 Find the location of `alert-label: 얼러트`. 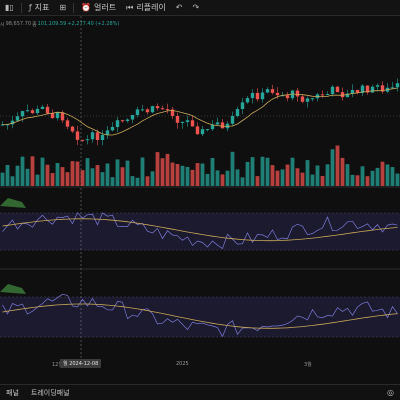

alert-label: 얼러트 is located at coordinates (105, 7).